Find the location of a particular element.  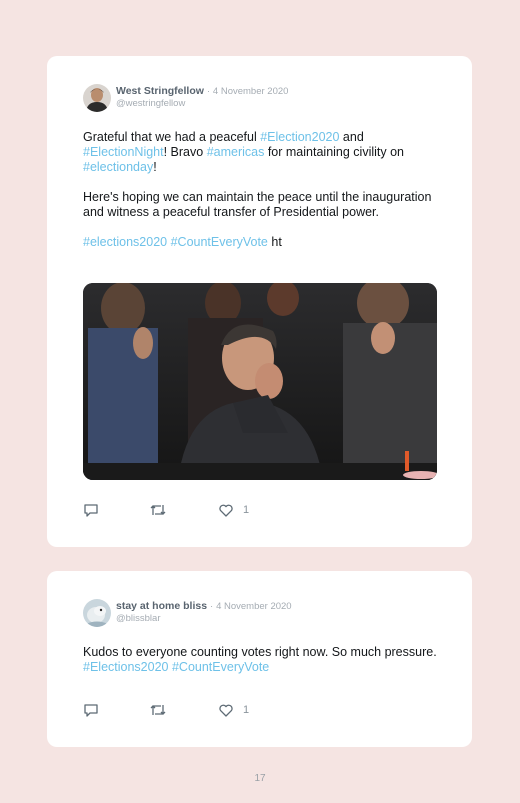

hashtag-link: #ElectionNight is located at coordinates (123, 152).